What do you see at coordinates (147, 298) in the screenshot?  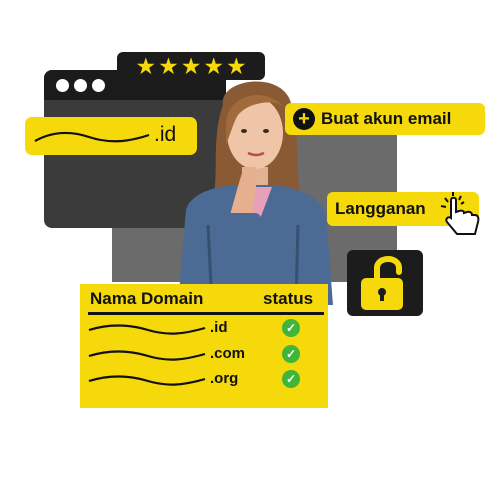 I see `column-header-domain: Nama Domain` at bounding box center [147, 298].